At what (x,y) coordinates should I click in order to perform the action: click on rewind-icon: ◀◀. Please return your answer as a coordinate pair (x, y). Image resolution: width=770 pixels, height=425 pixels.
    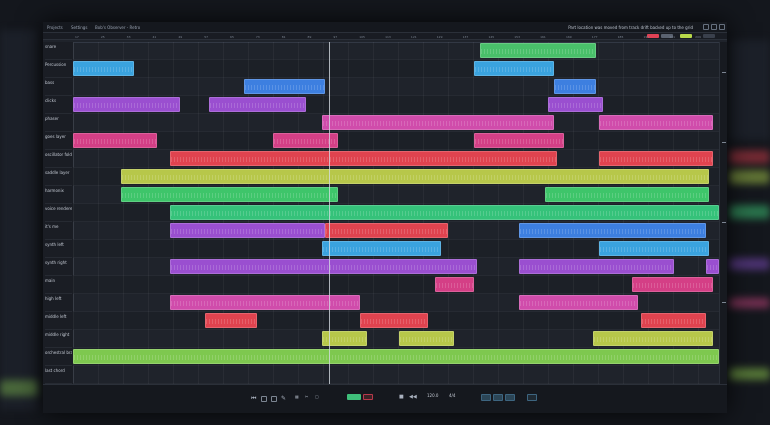
    Looking at the image, I should click on (413, 397).